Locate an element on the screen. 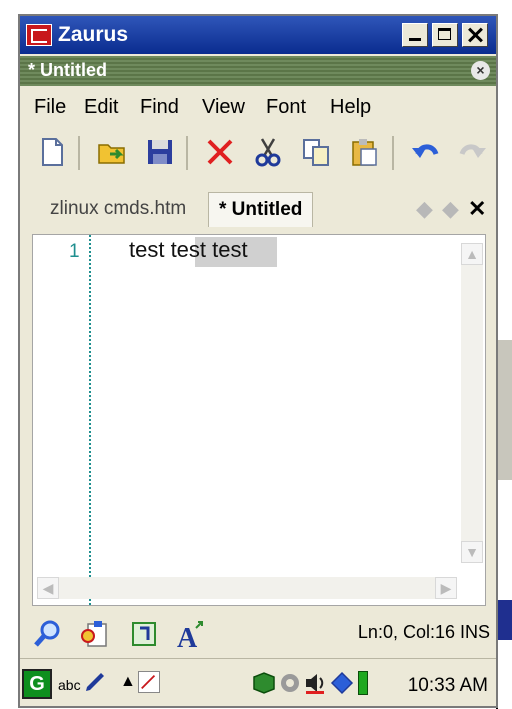 This screenshot has width=512, height=709. document-close-button: × is located at coordinates (480, 70).